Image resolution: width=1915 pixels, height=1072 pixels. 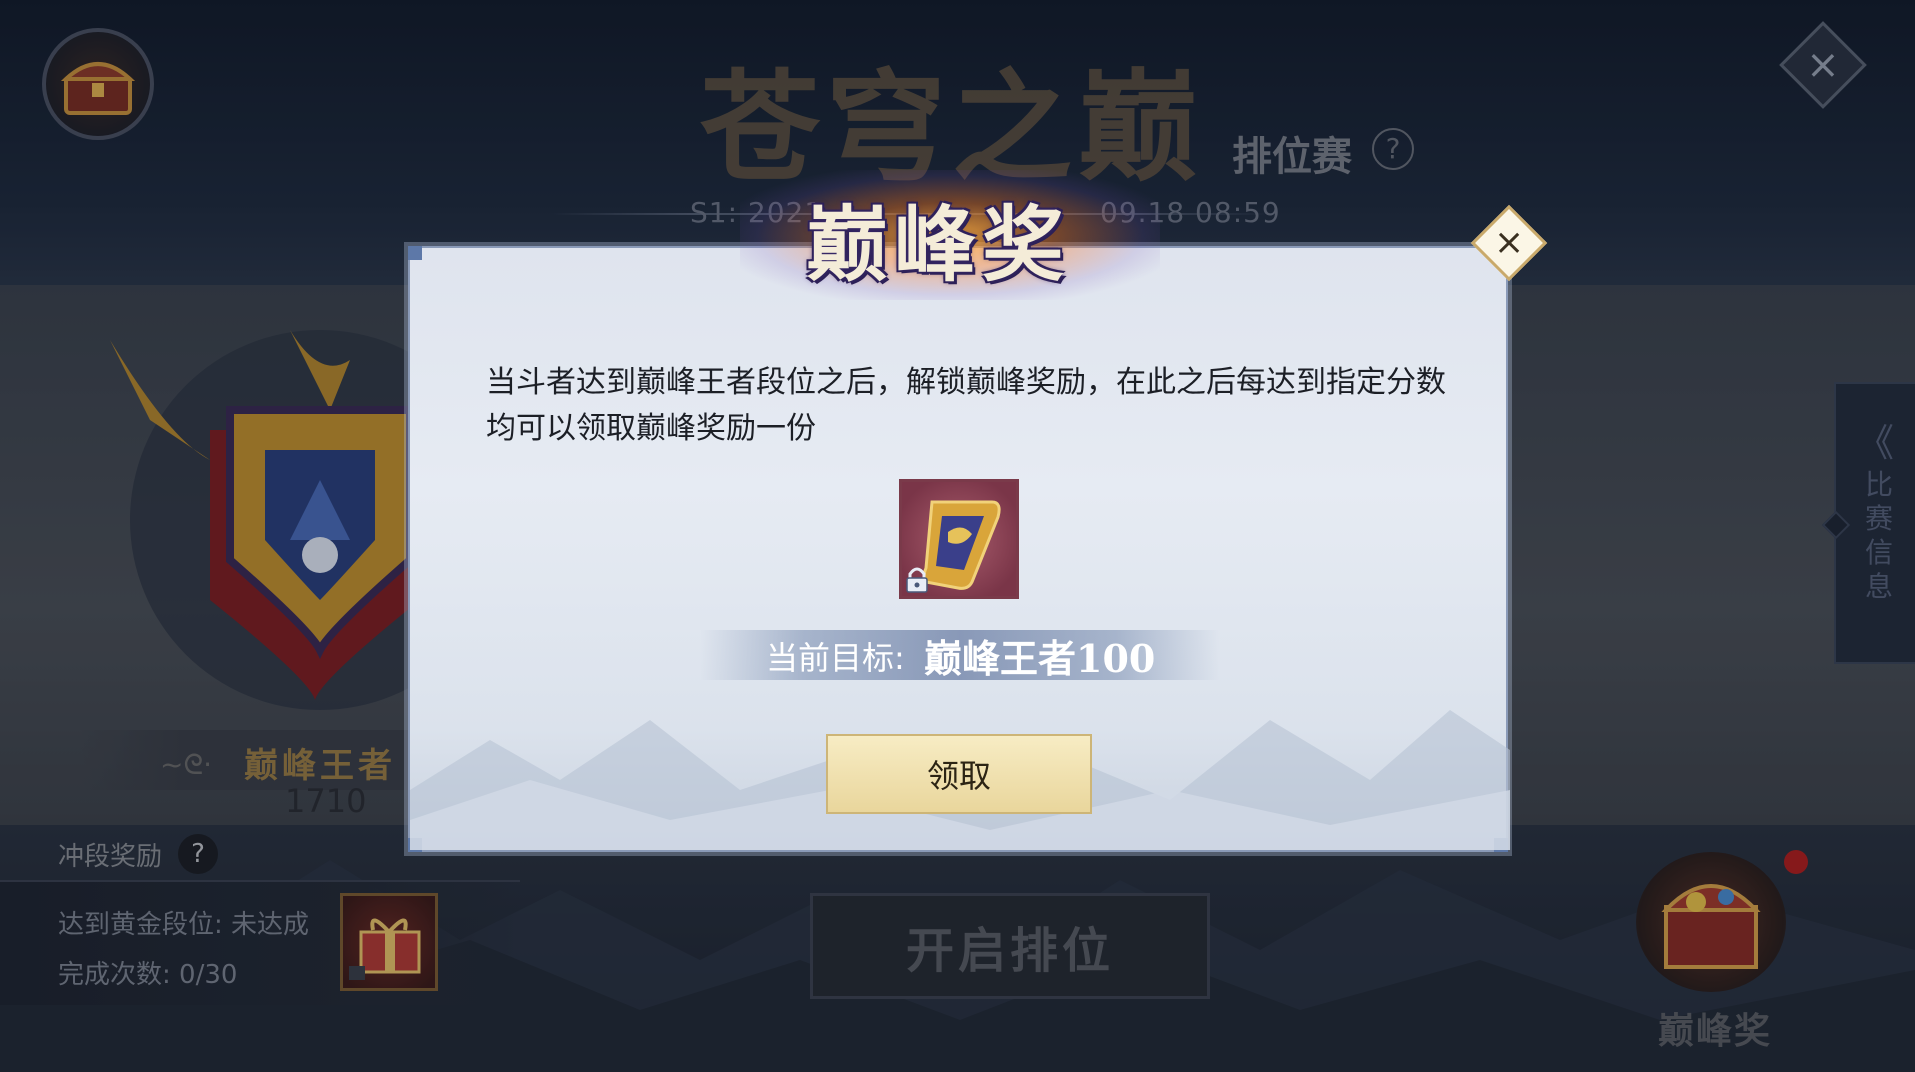 I want to click on close-icon: ×, so click(x=1509, y=242).